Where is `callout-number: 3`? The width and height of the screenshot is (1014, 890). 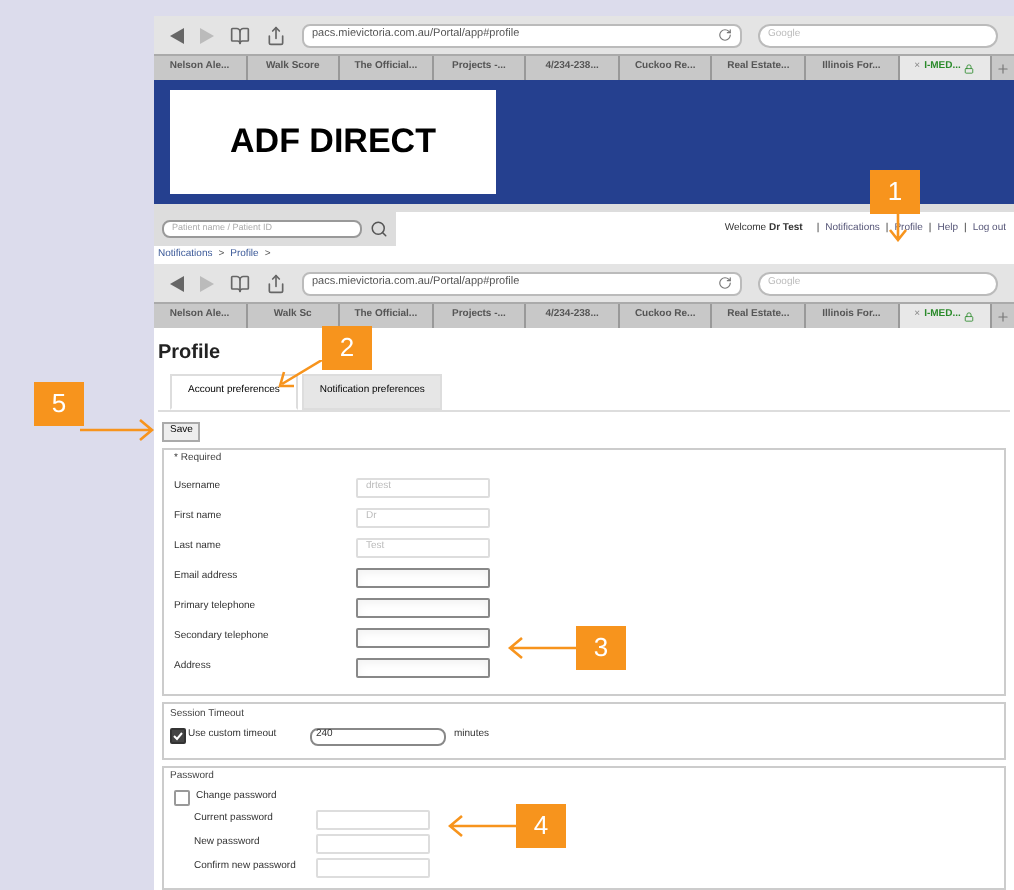 callout-number: 3 is located at coordinates (601, 648).